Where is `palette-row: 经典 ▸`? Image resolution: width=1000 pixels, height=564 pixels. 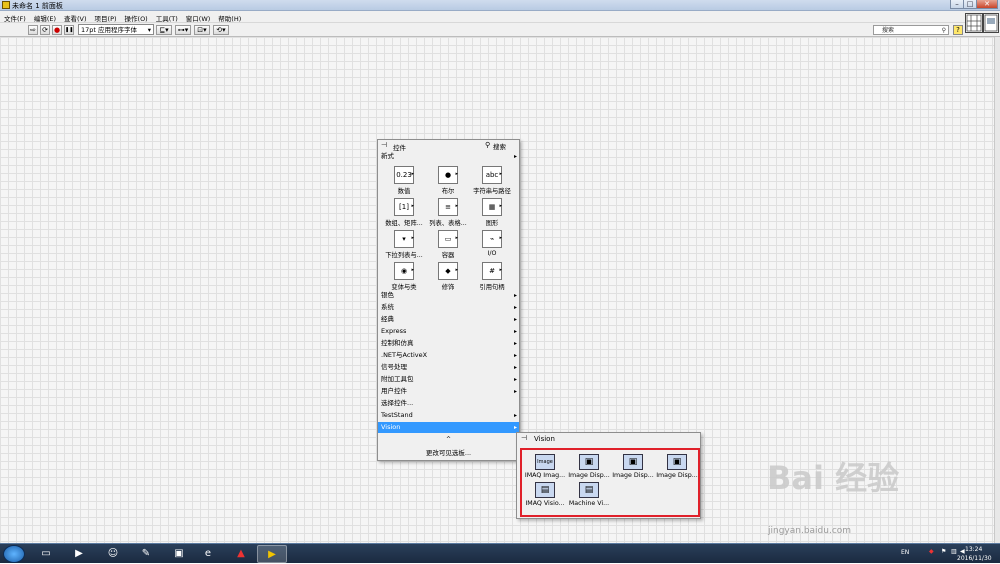
palette-row: 经典 ▸ is located at coordinates (448, 319).